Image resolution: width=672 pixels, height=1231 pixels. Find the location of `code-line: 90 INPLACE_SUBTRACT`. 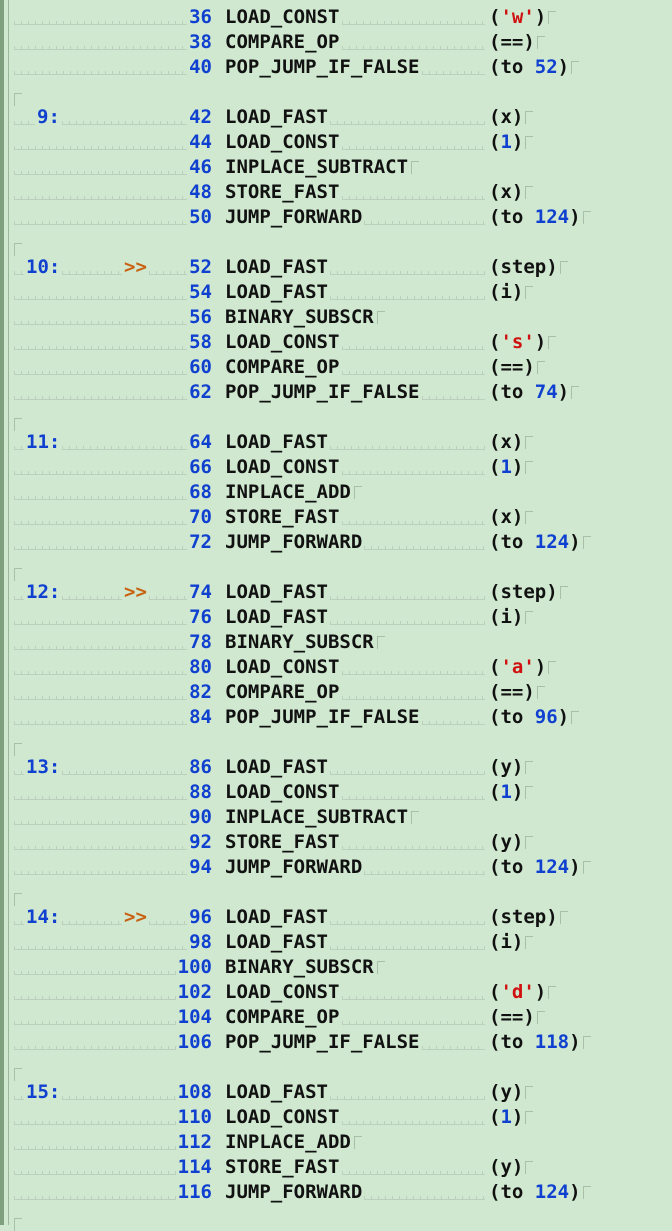

code-line: 90 INPLACE_SUBTRACT is located at coordinates (338, 818).